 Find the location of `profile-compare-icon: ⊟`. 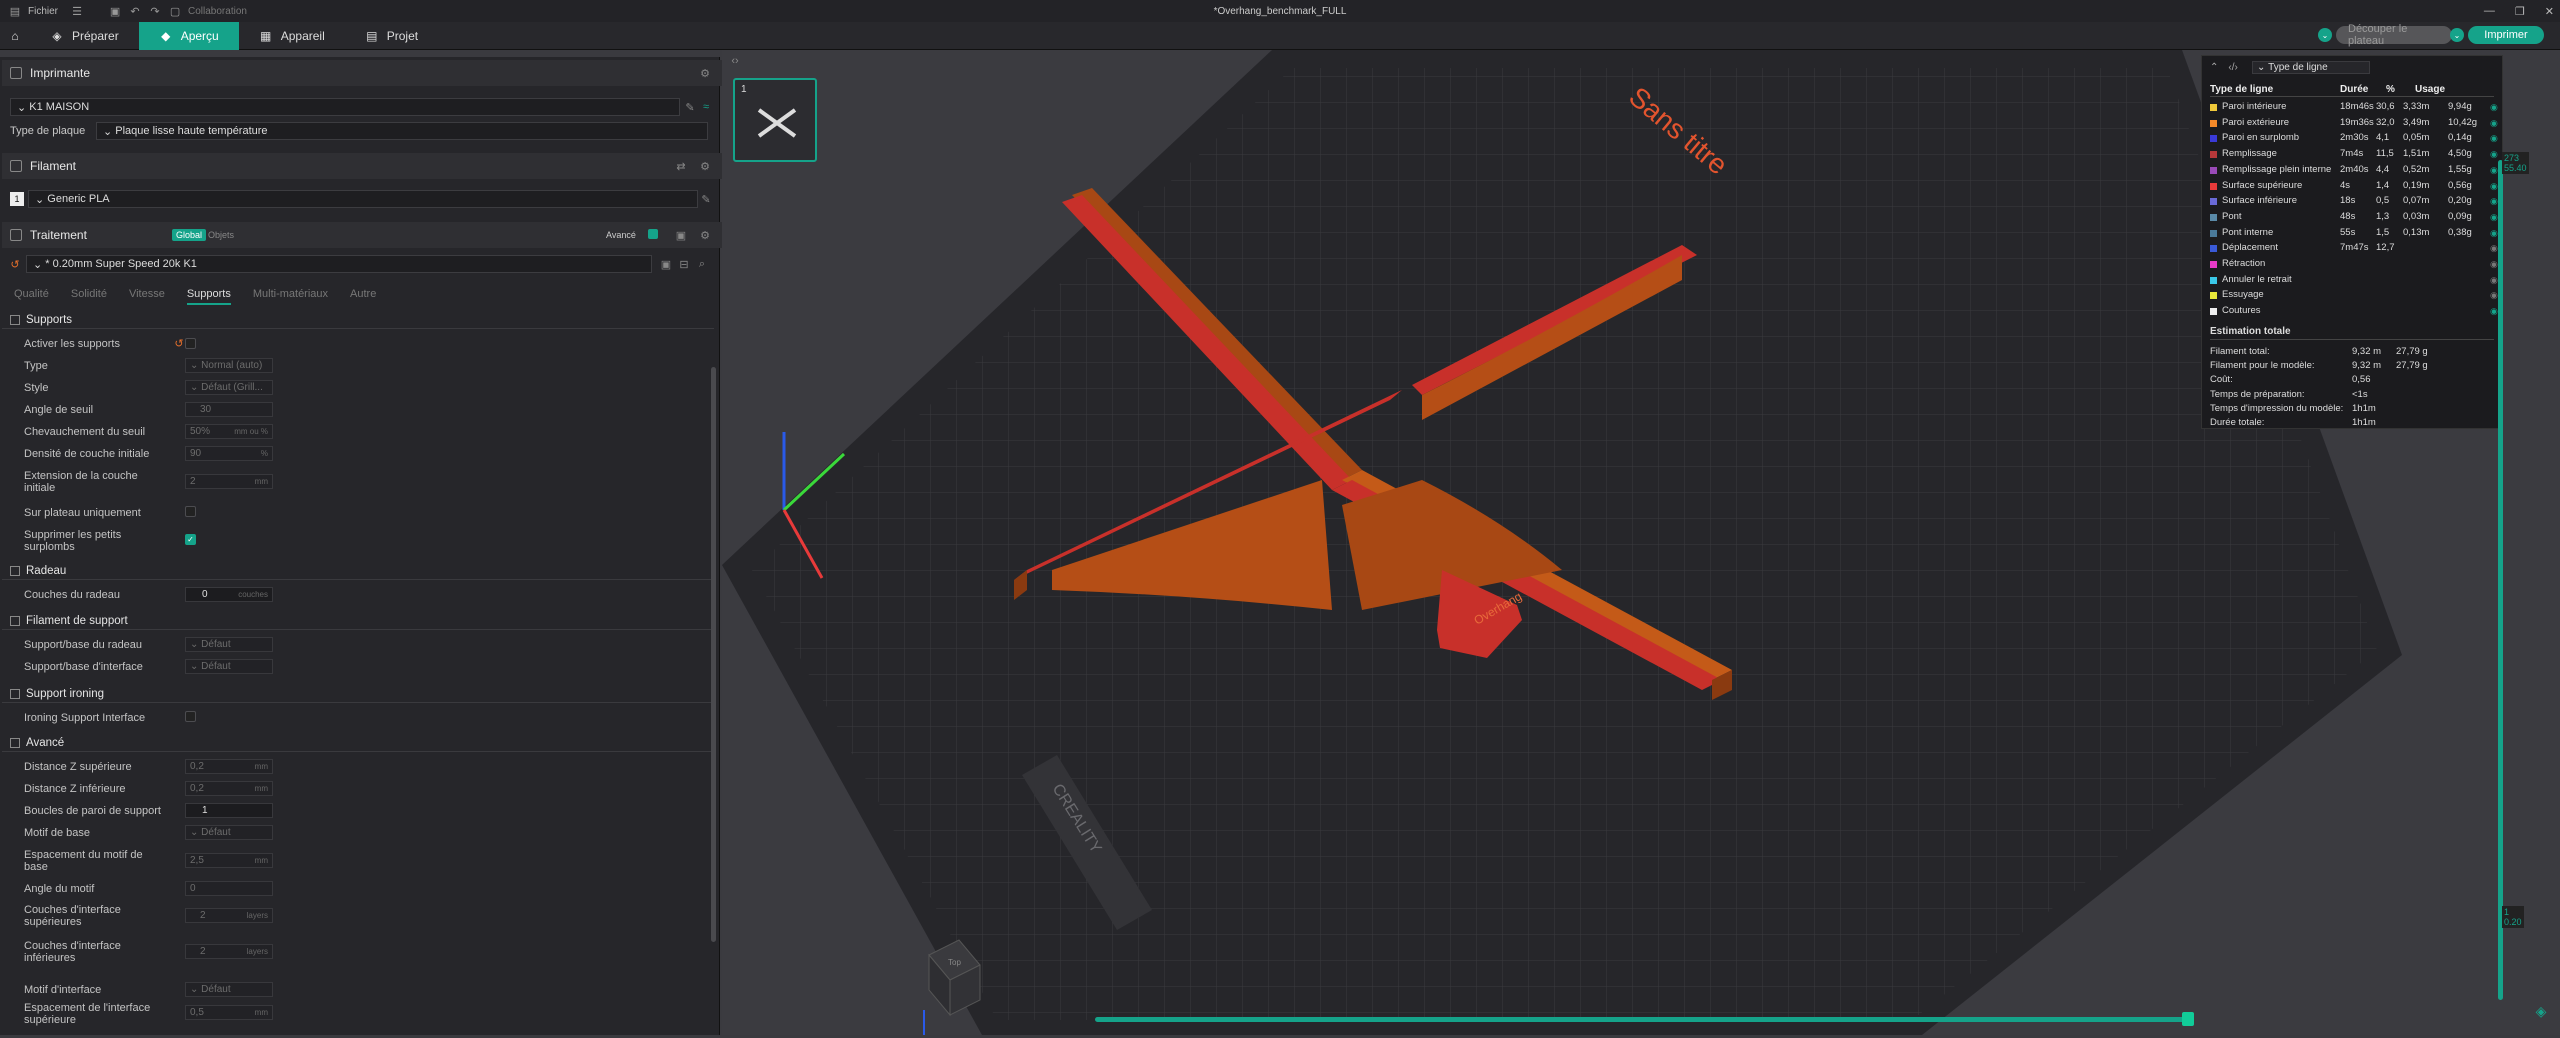

profile-compare-icon: ⊟ is located at coordinates (684, 264).